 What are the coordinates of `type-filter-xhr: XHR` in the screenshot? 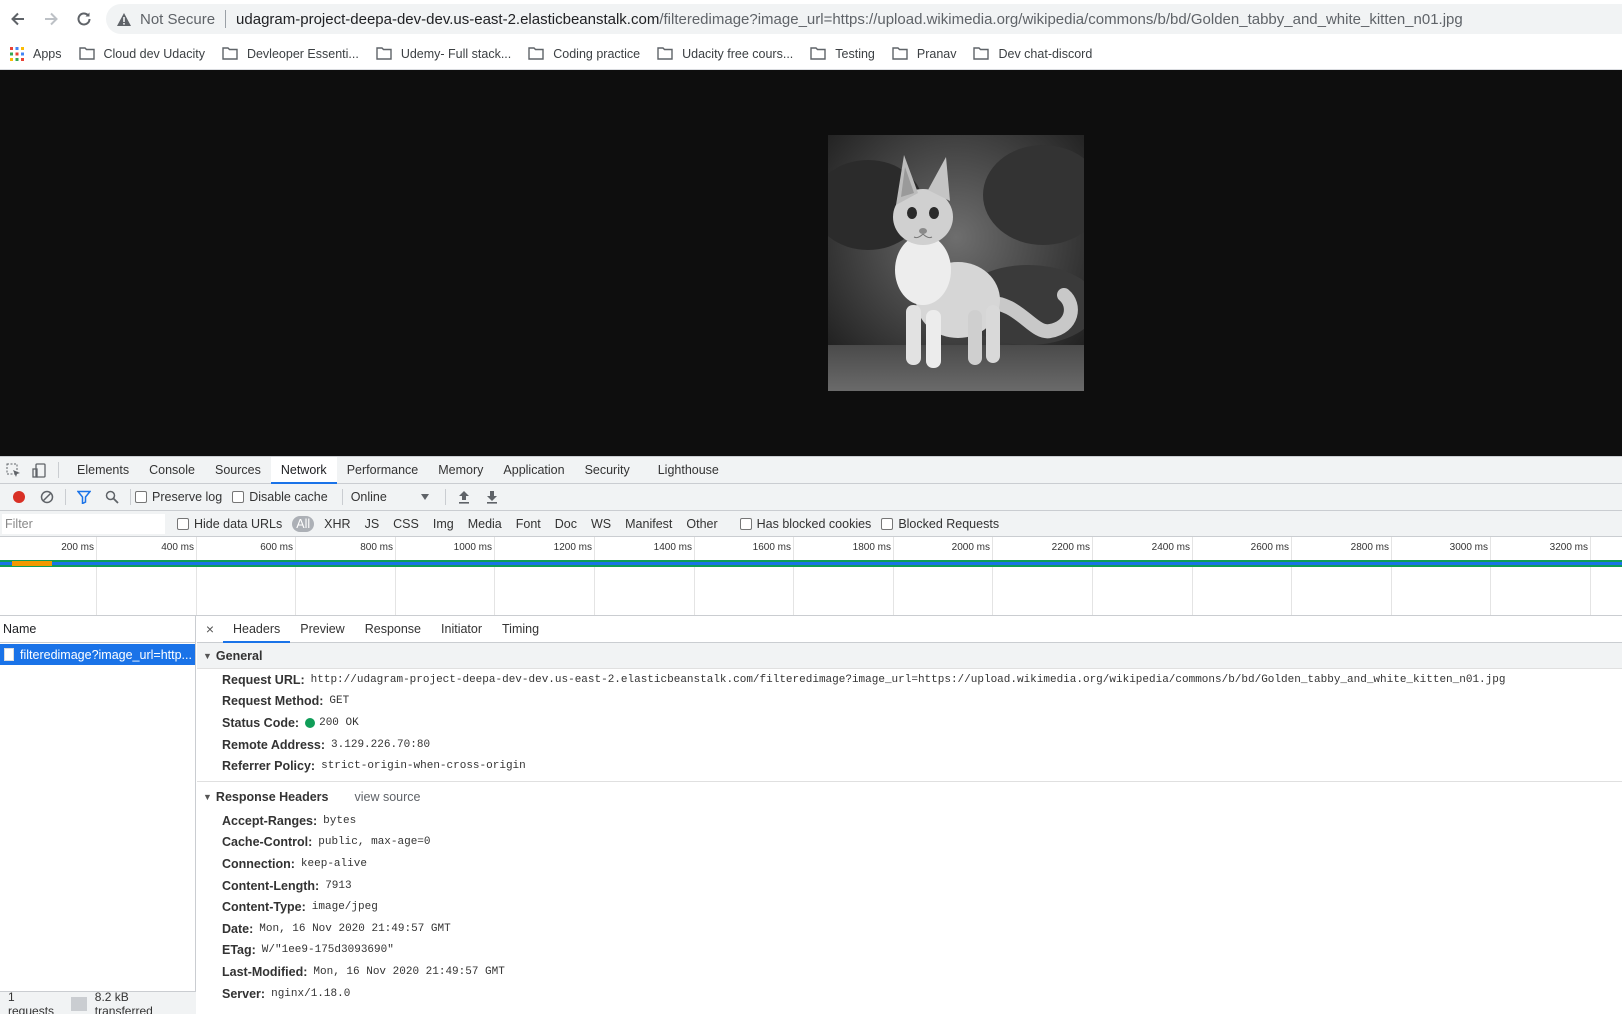 It's located at (337, 524).